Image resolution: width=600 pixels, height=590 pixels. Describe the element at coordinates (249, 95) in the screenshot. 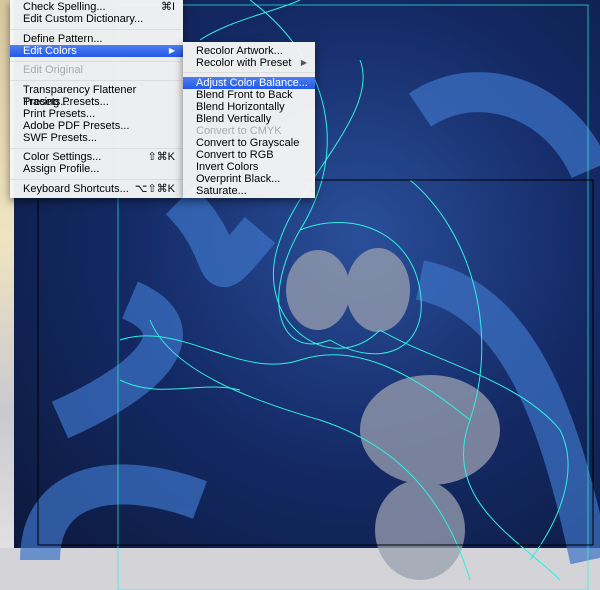

I see `menu-item-blend-front-to-back: Blend Front to Back` at that location.